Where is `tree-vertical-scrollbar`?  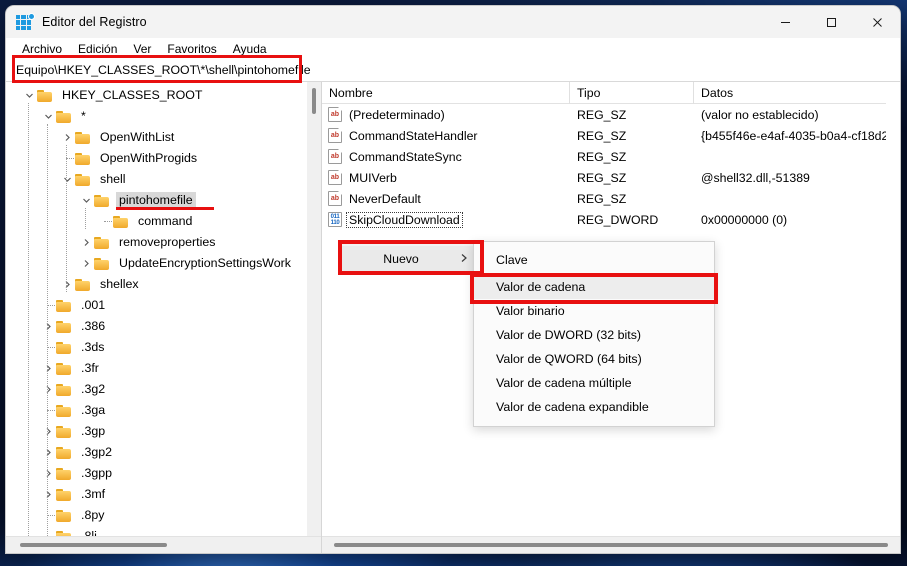 tree-vertical-scrollbar is located at coordinates (314, 309).